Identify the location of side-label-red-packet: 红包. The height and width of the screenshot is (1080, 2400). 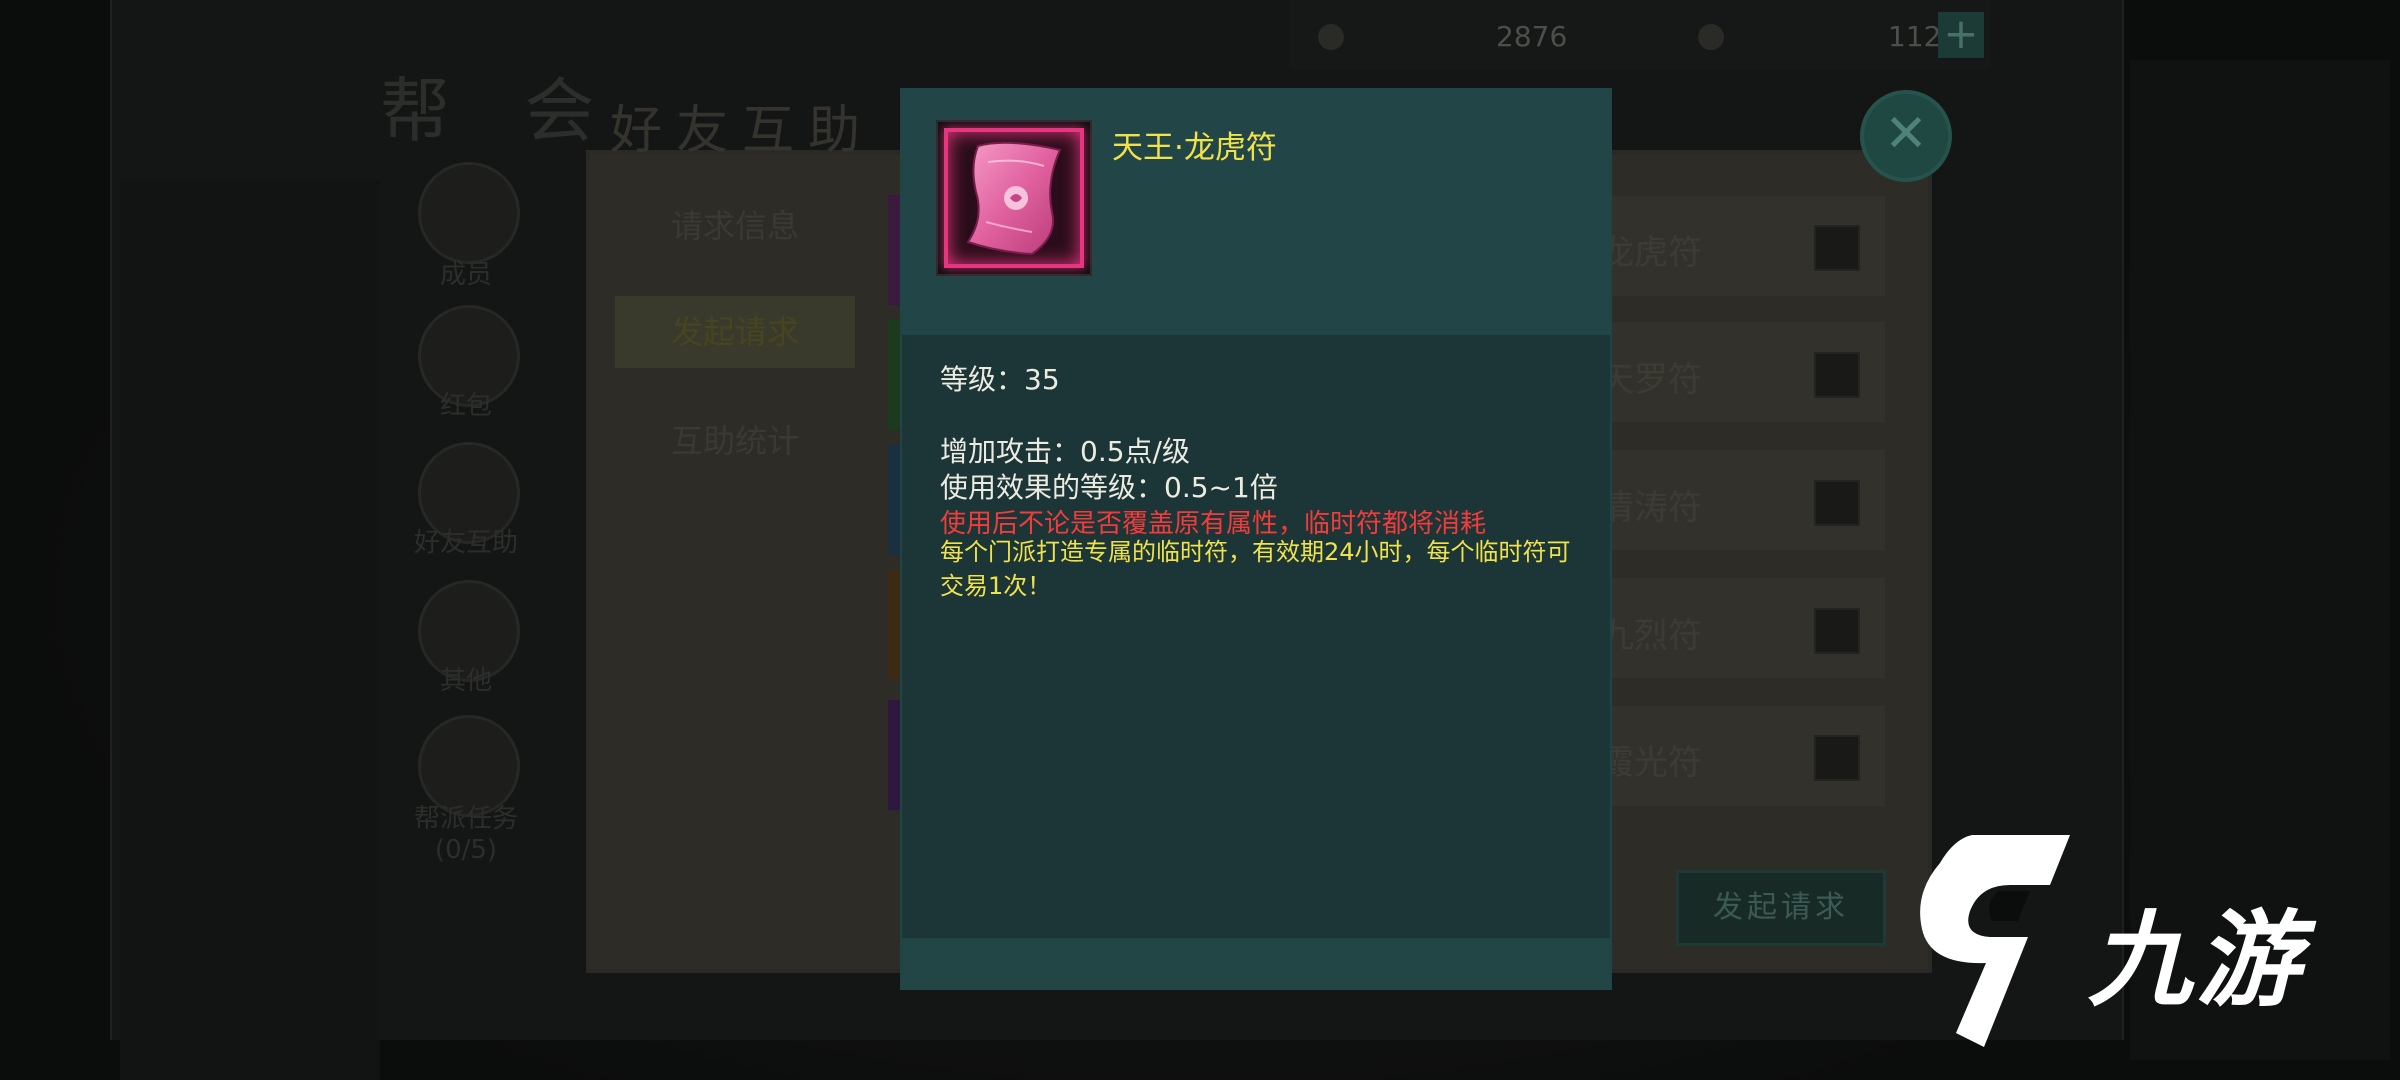
(465, 406).